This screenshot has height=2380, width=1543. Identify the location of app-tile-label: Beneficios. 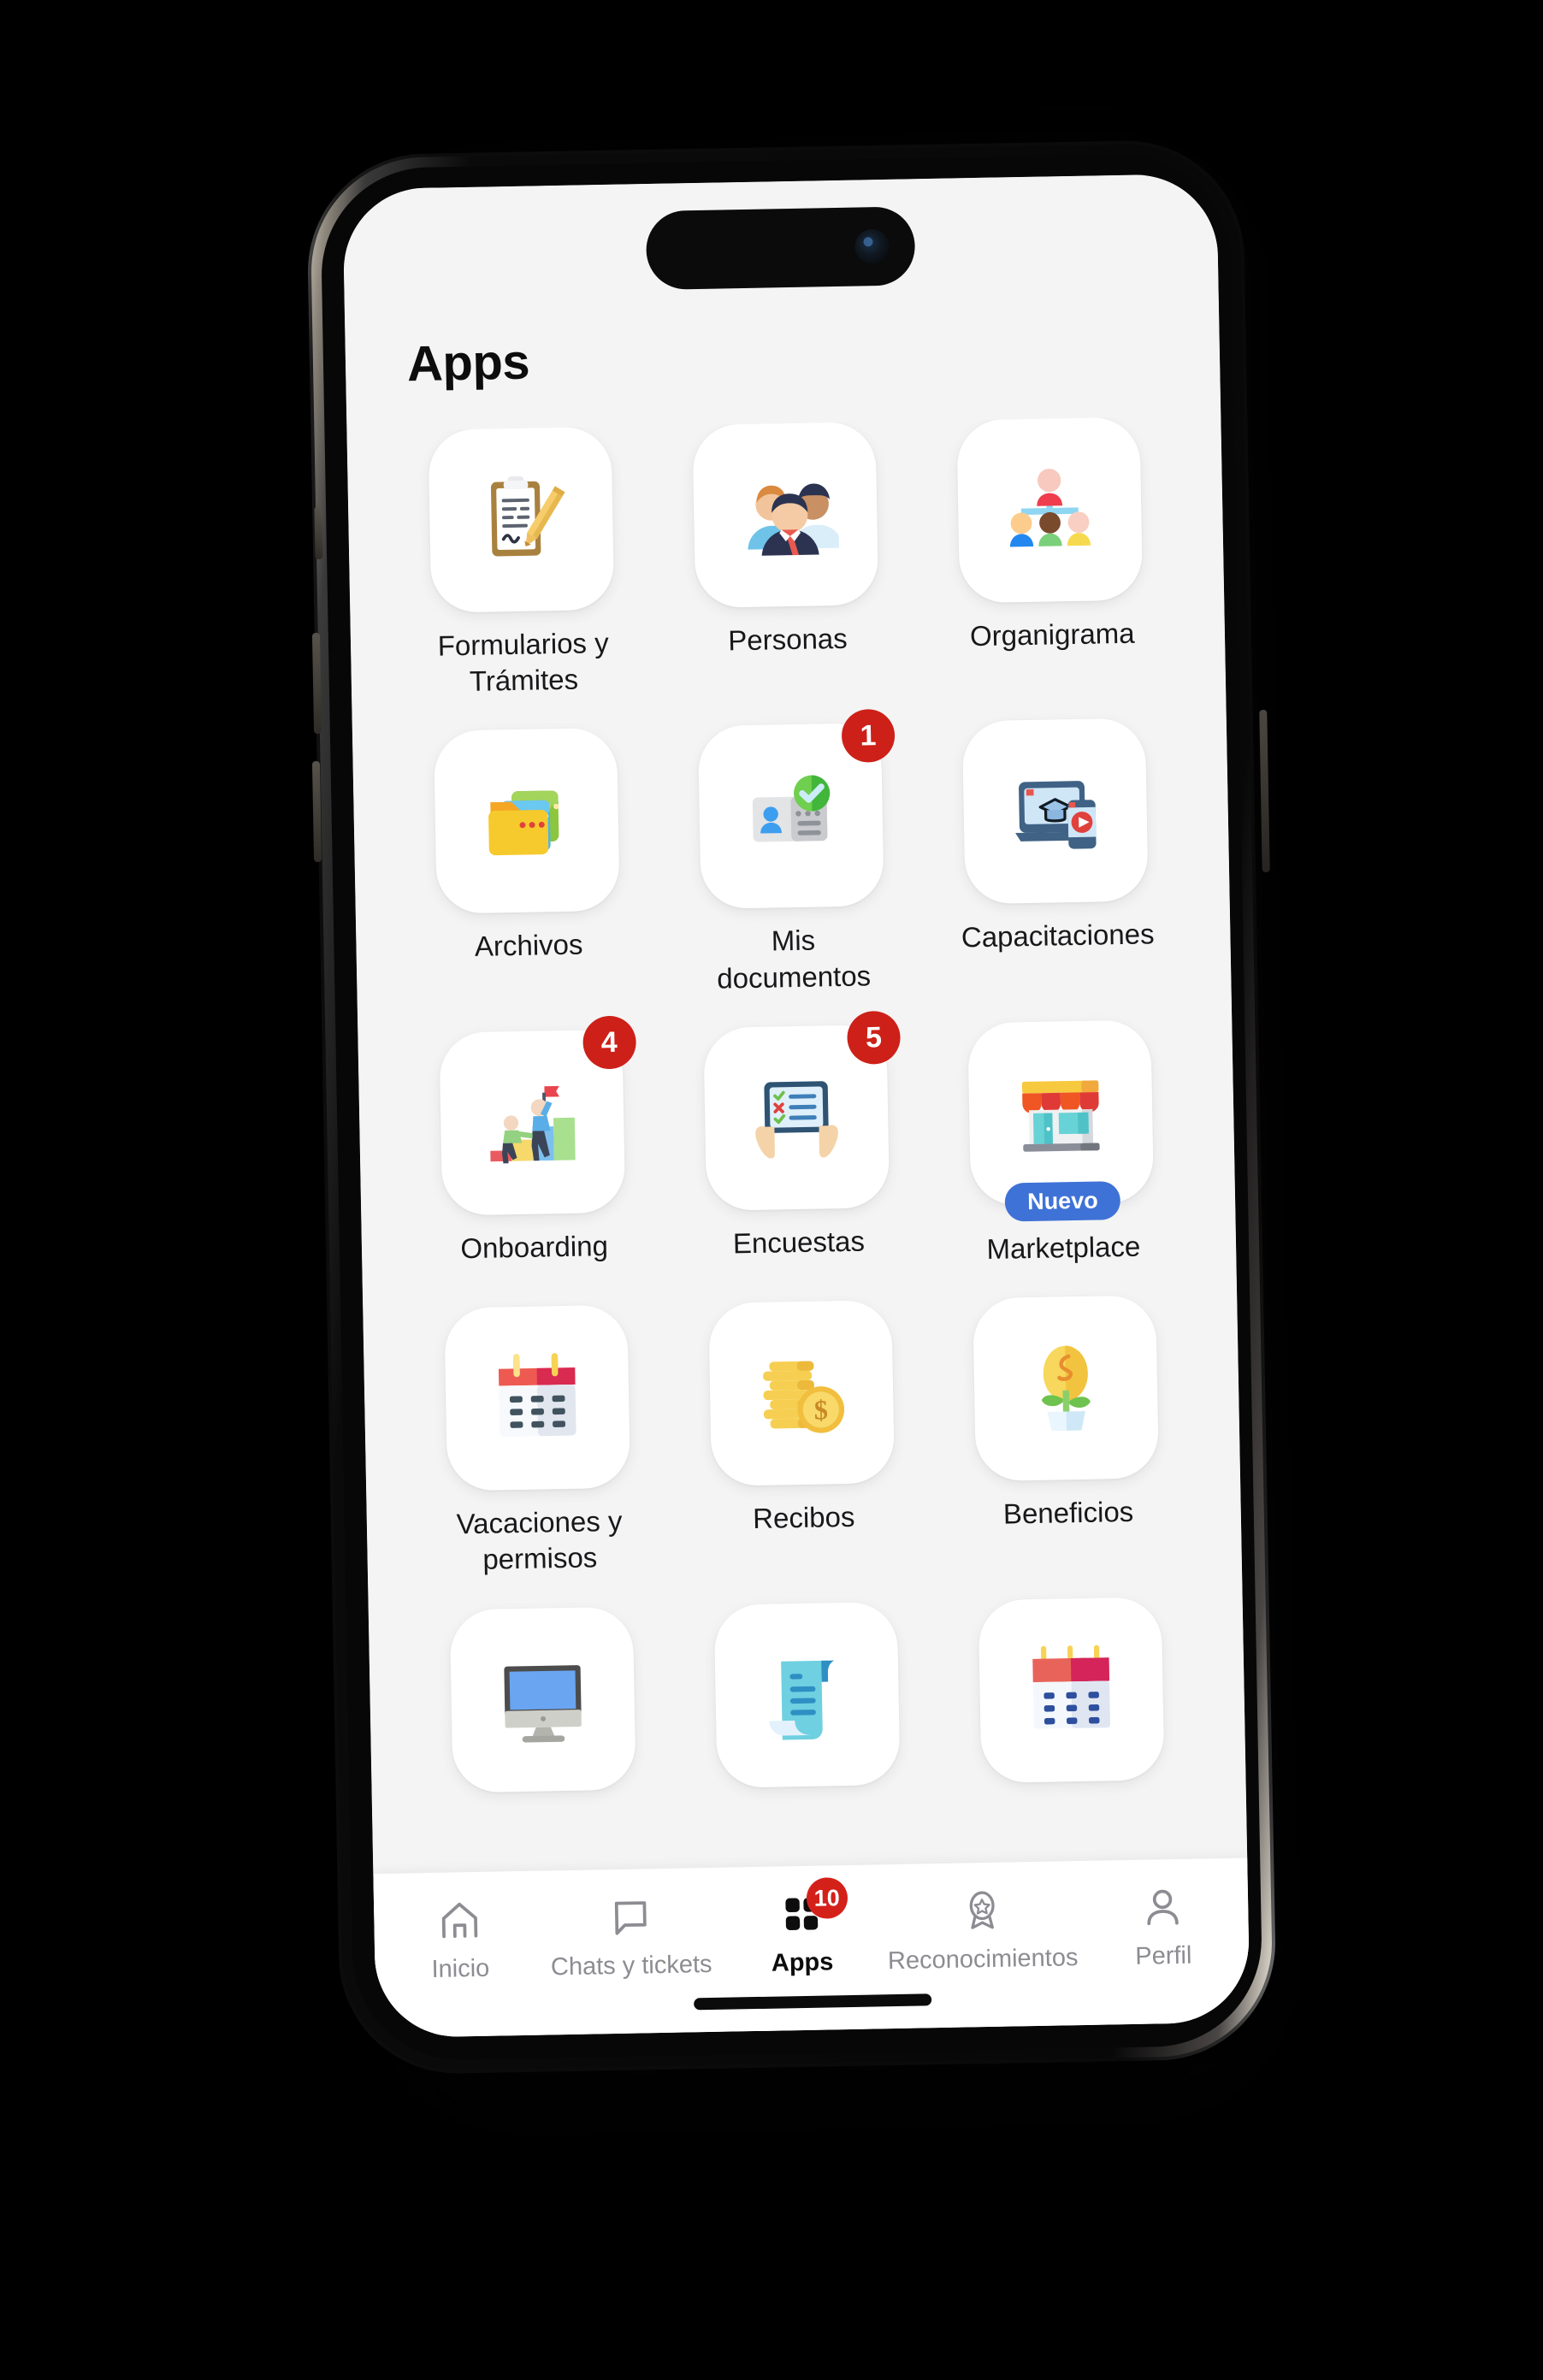
(1068, 1513).